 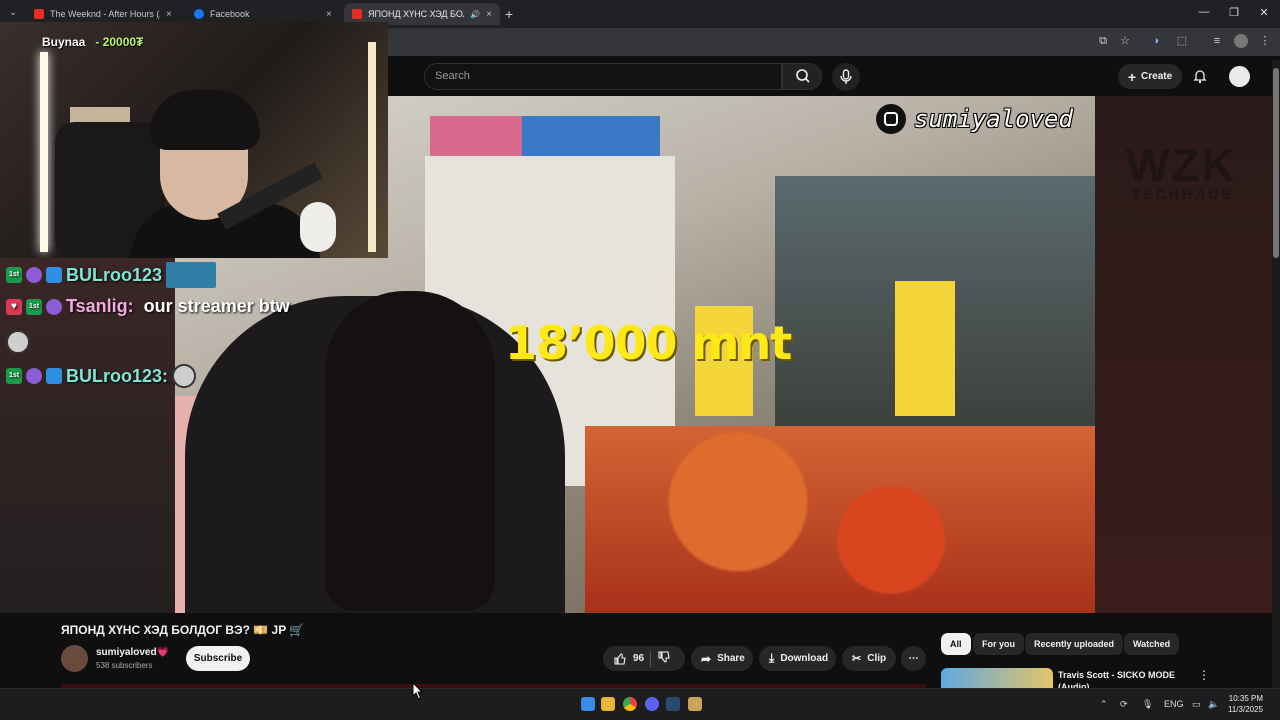 What do you see at coordinates (1074, 644) in the screenshot?
I see `chip-recently-uploaded: Recently uploaded` at bounding box center [1074, 644].